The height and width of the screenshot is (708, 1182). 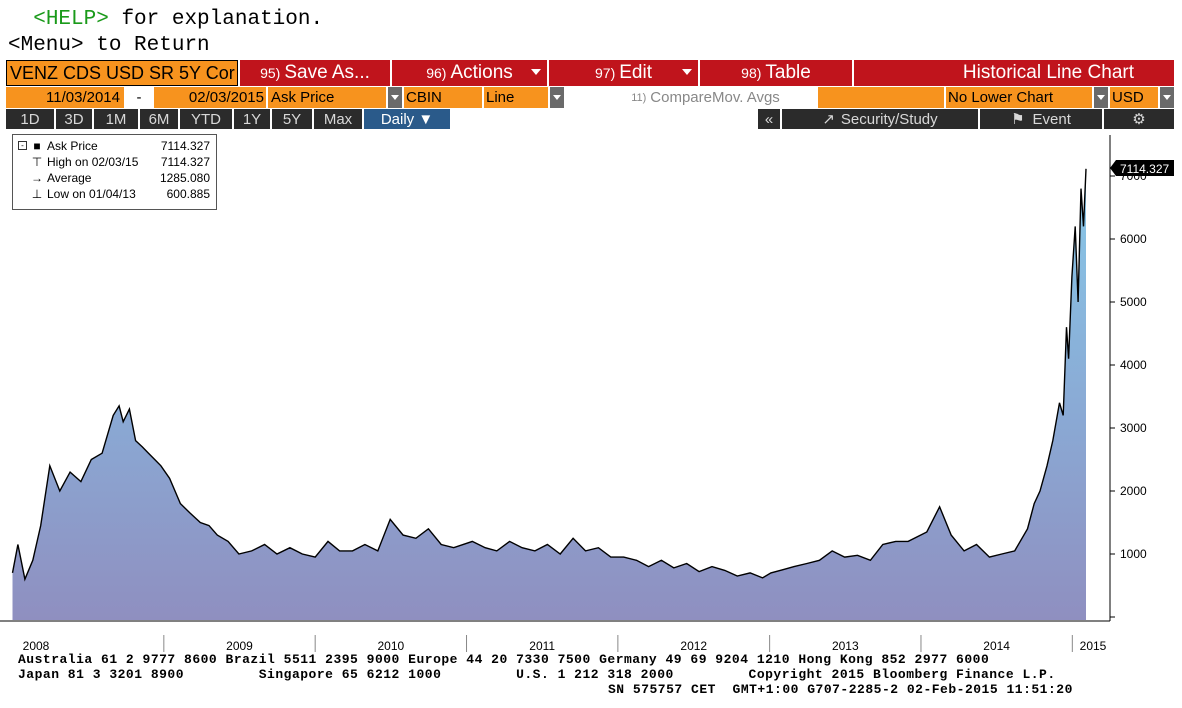 What do you see at coordinates (390, 646) in the screenshot?
I see `x-tick-label: 2010` at bounding box center [390, 646].